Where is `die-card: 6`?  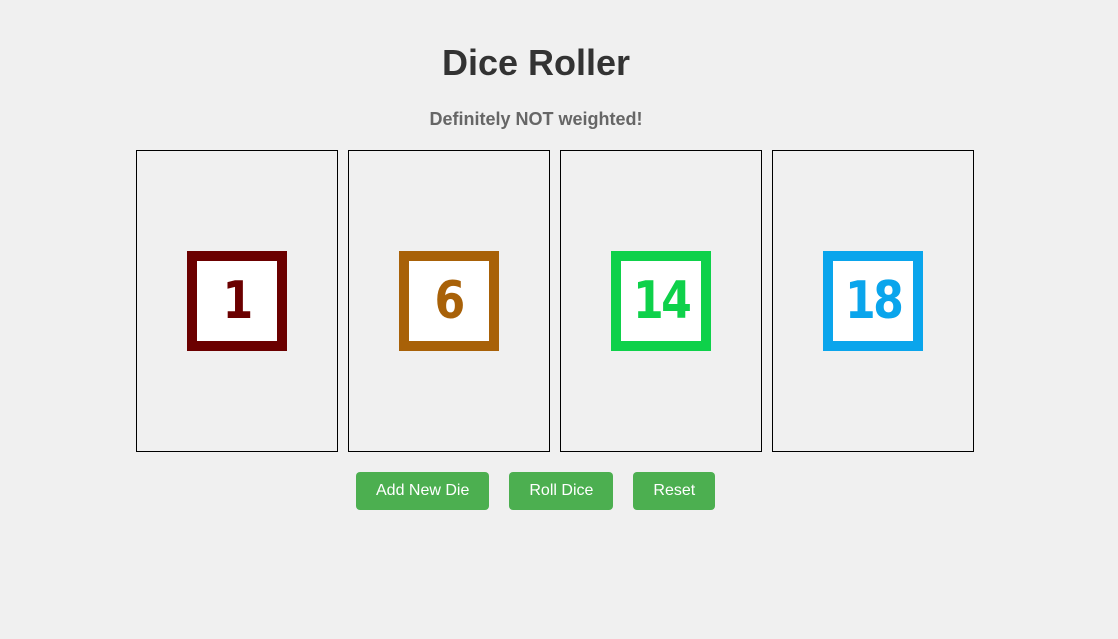
die-card: 6 is located at coordinates (449, 301).